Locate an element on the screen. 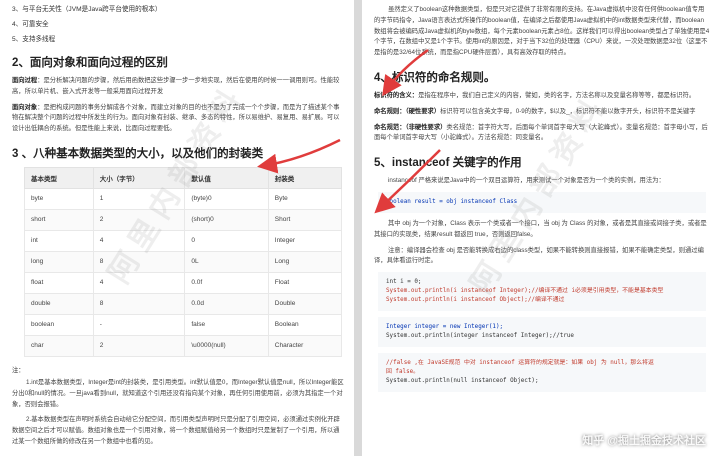 This screenshot has height=456, width=720. table-cell: Long is located at coordinates (305, 261).